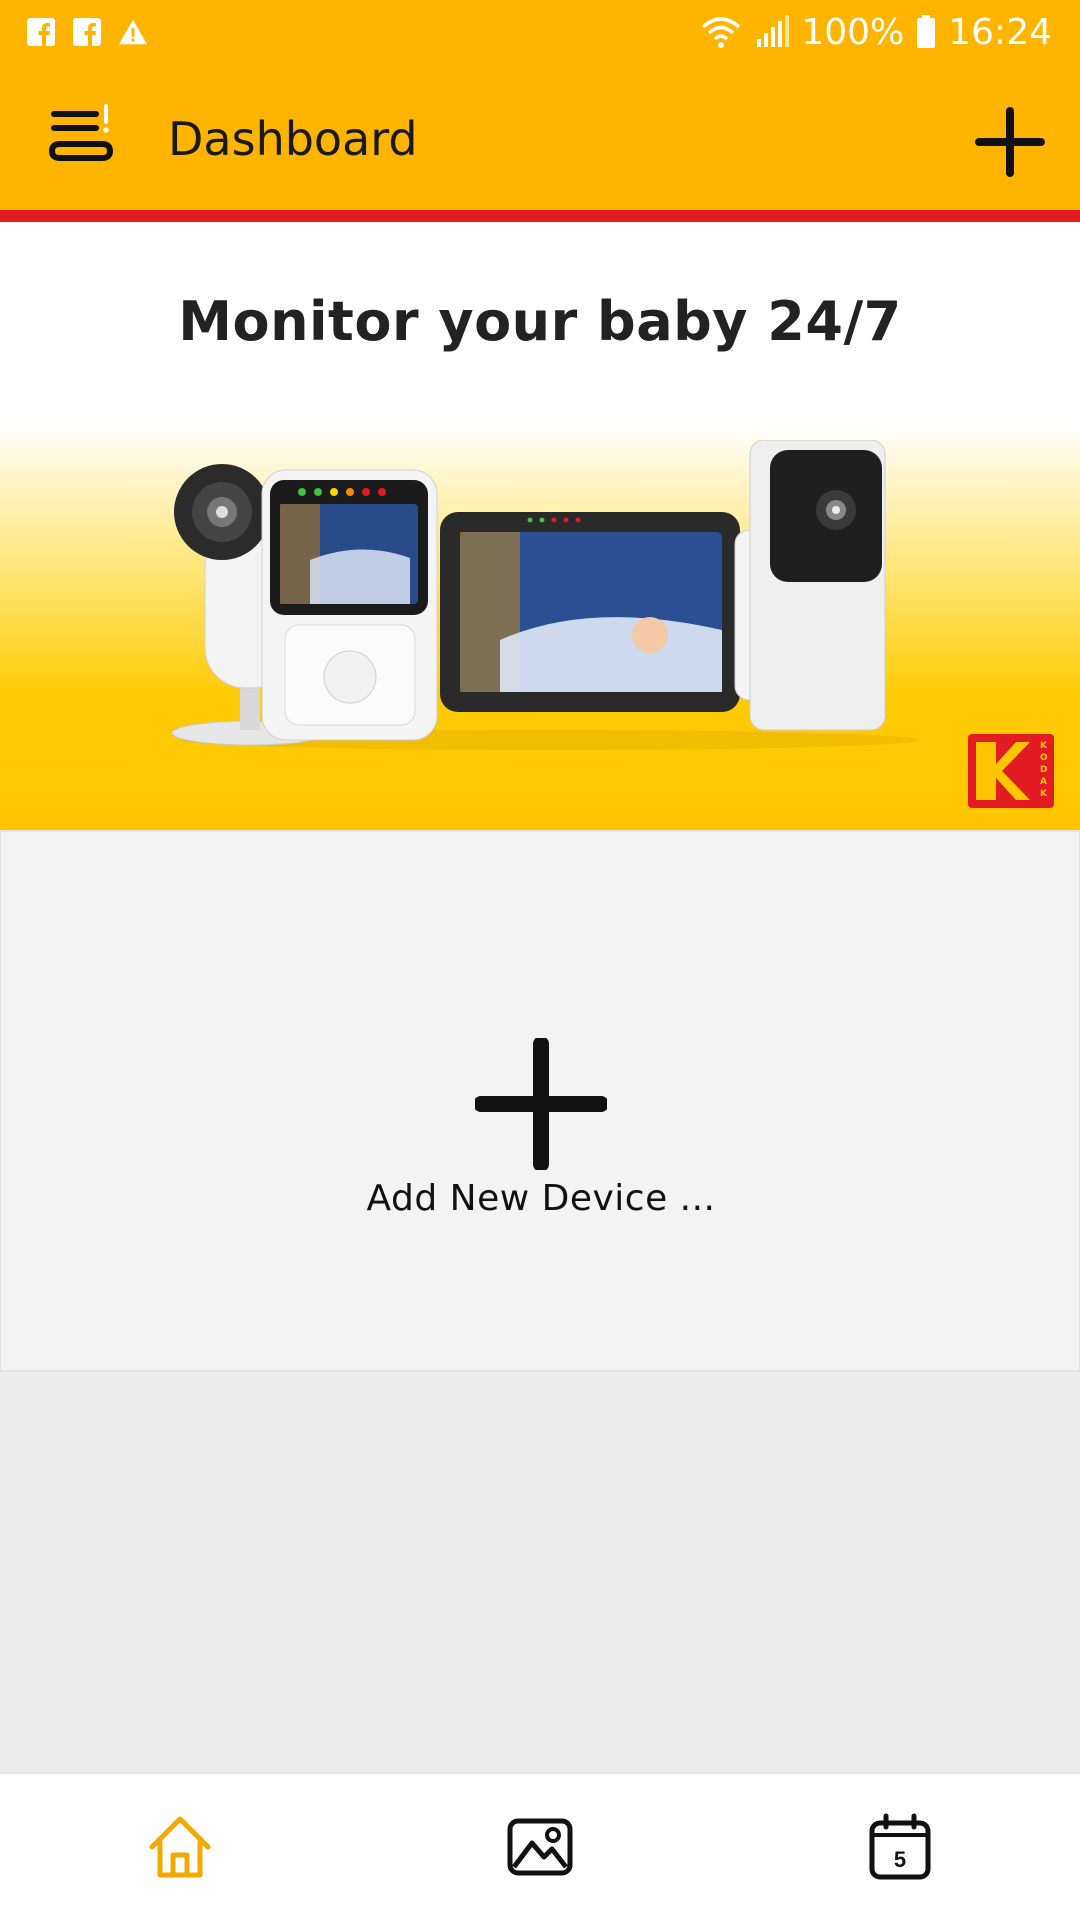 This screenshot has height=1920, width=1080. What do you see at coordinates (721, 32) in the screenshot?
I see `wifi-icon` at bounding box center [721, 32].